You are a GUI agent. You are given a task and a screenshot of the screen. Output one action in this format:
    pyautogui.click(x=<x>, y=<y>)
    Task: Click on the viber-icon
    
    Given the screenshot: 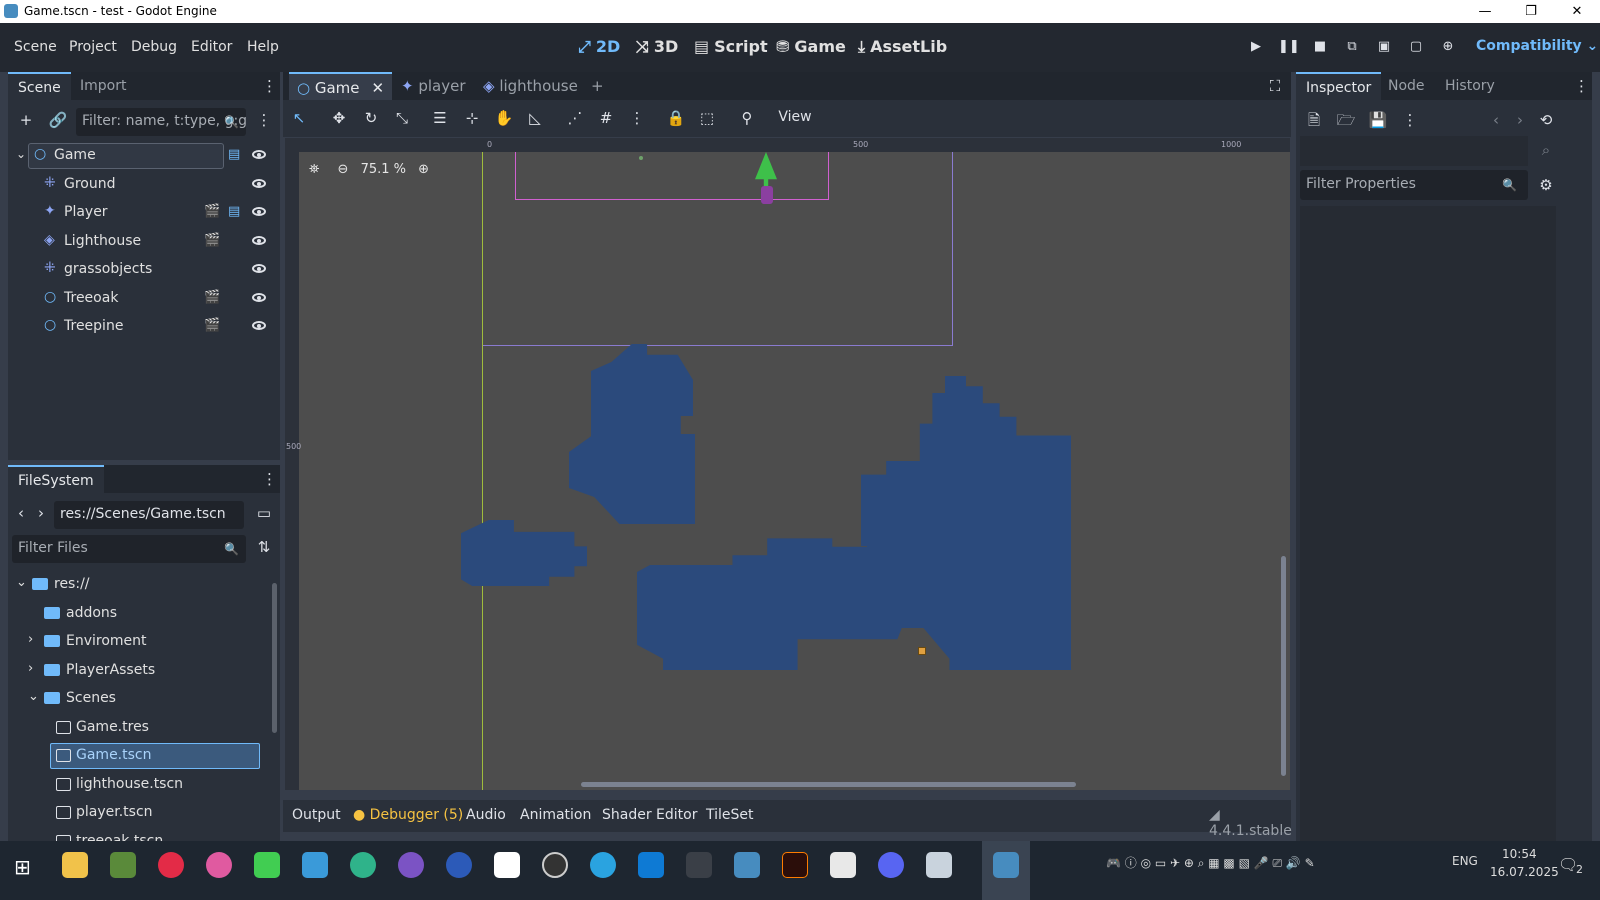 What is the action you would take?
    pyautogui.click(x=411, y=865)
    